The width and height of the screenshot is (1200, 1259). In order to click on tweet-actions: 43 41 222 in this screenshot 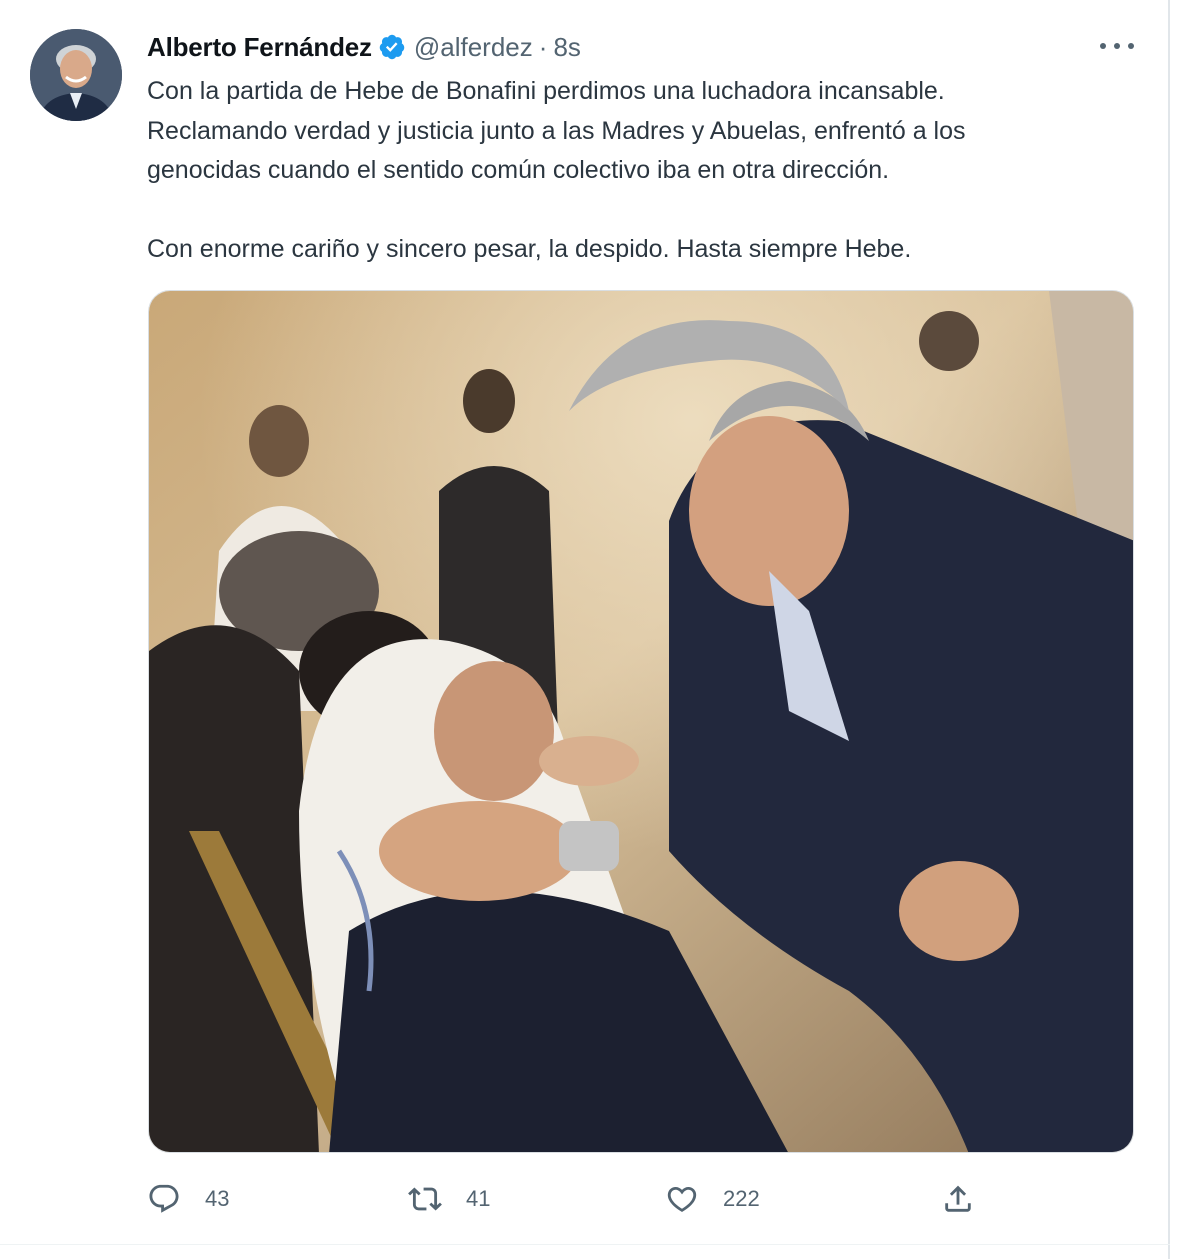, I will do `click(585, 1199)`.